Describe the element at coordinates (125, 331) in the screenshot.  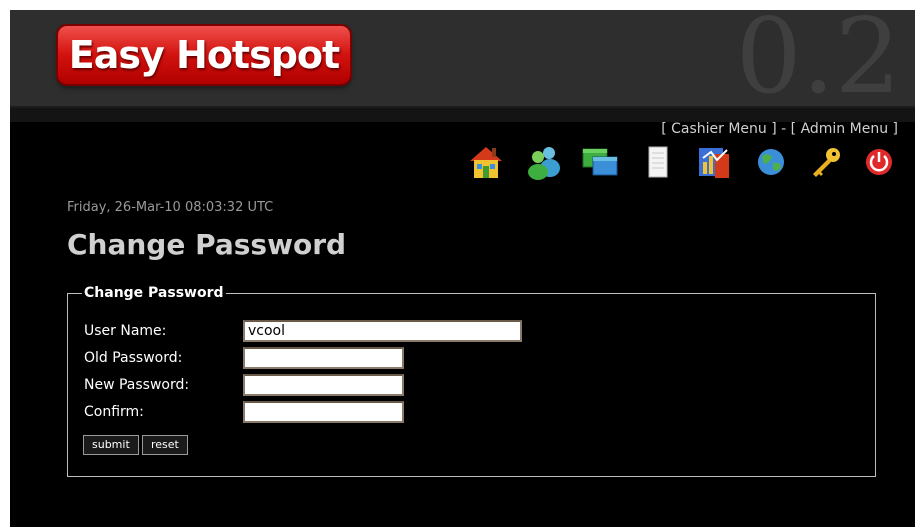
I see `username-label: User Name:` at that location.